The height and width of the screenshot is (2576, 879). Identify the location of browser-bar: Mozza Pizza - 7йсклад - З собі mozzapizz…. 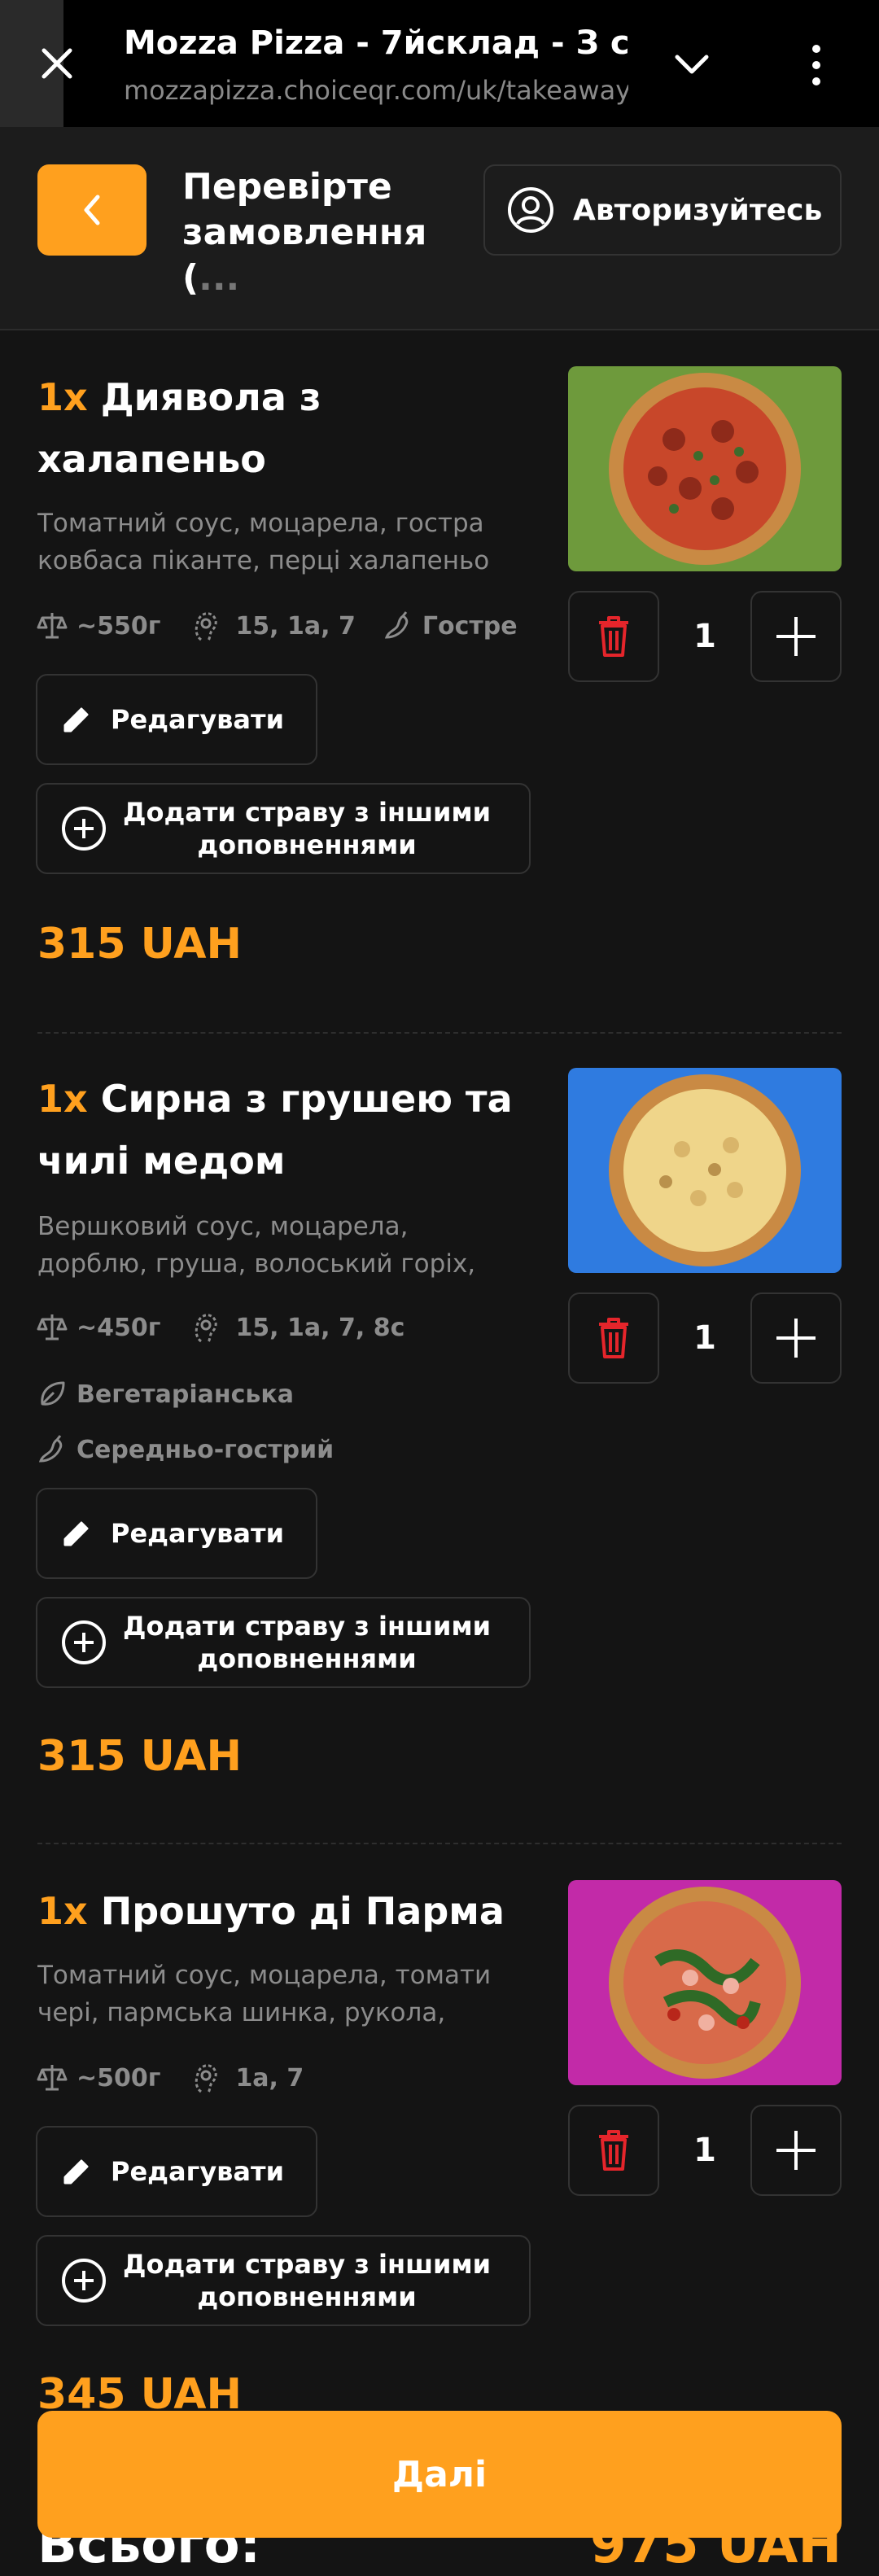
(439, 63).